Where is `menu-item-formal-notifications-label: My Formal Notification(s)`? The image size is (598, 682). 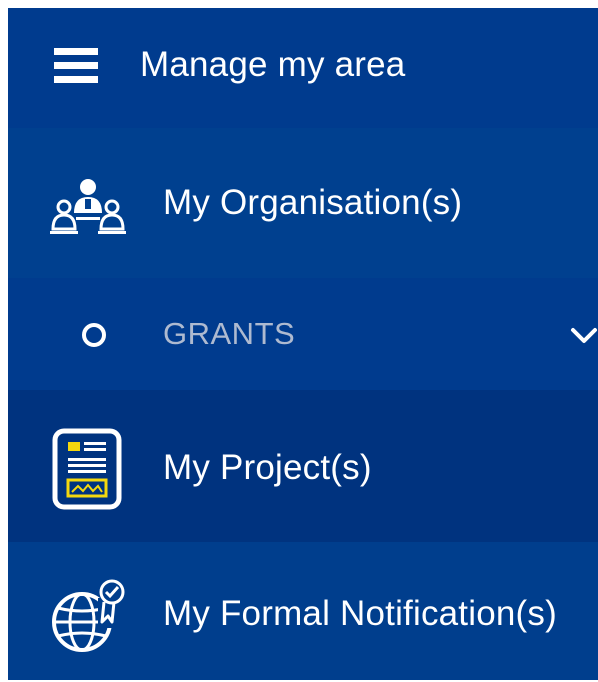 menu-item-formal-notifications-label: My Formal Notification(s) is located at coordinates (360, 613).